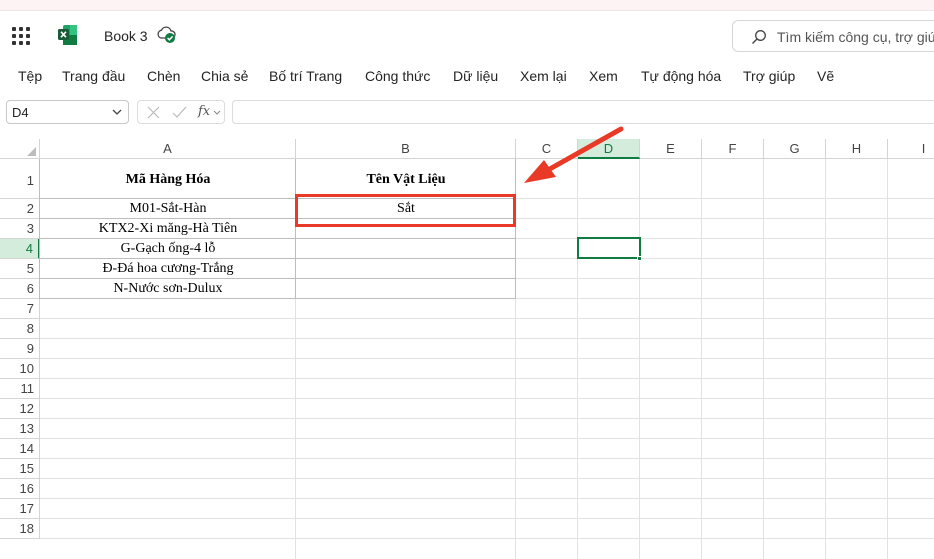 This screenshot has width=934, height=559. I want to click on annotation-arrow, so click(574, 154).